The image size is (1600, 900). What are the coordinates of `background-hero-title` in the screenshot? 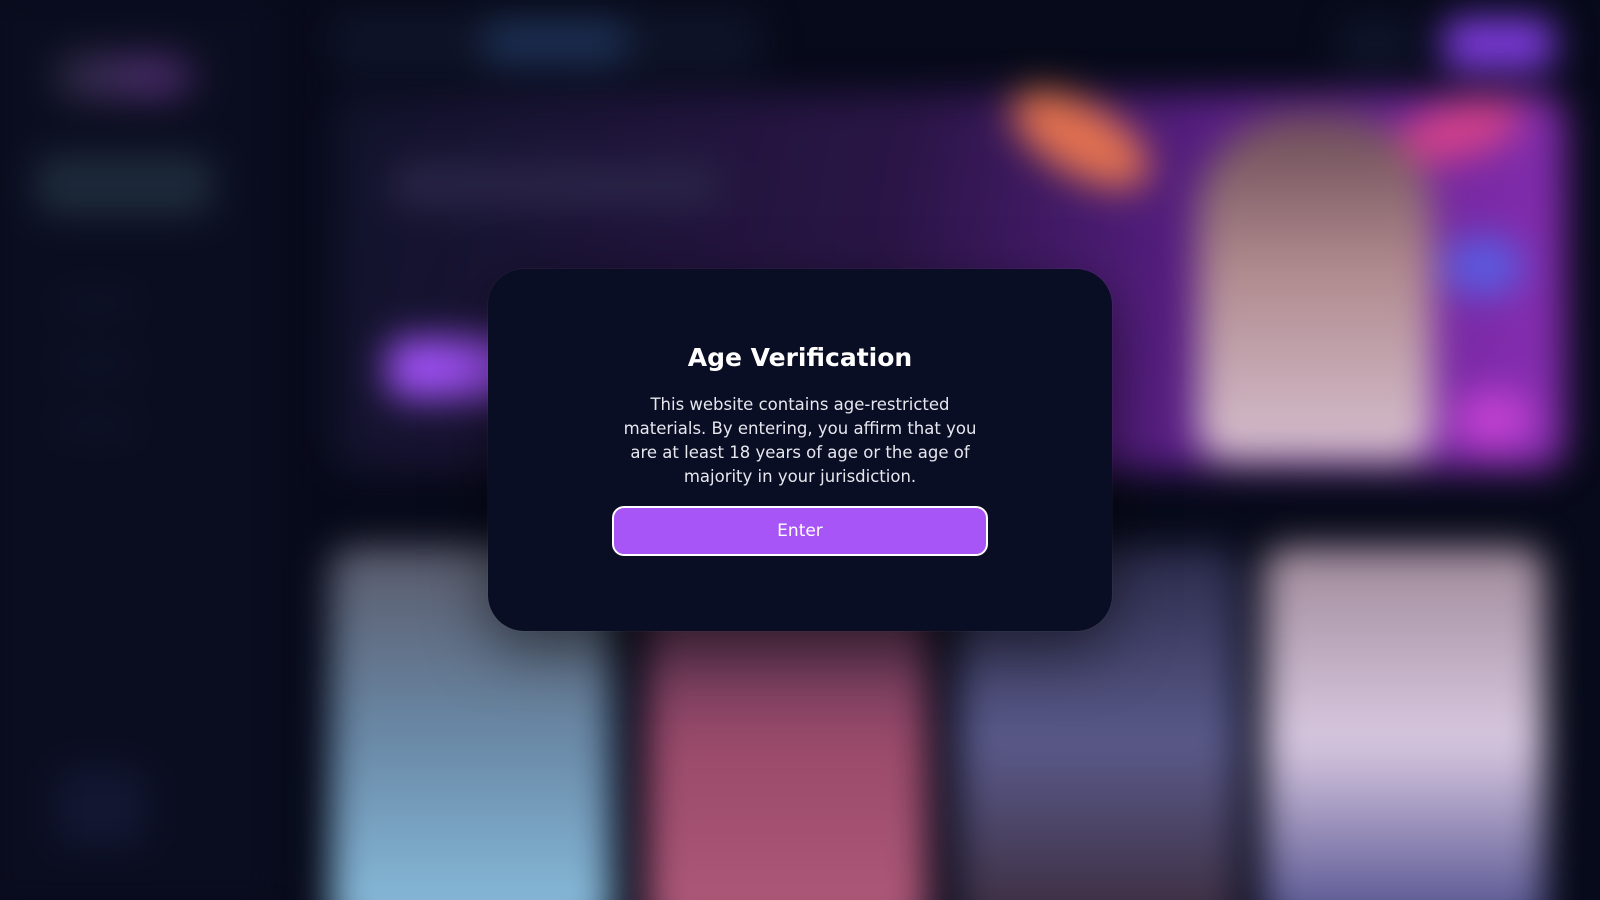 It's located at (555, 185).